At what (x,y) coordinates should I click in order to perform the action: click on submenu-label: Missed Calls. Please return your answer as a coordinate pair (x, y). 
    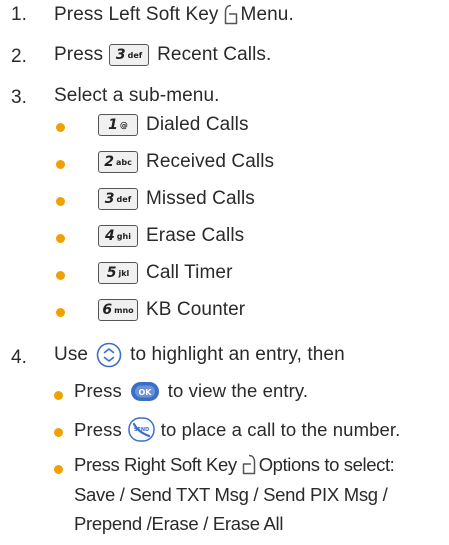
    Looking at the image, I should click on (200, 198).